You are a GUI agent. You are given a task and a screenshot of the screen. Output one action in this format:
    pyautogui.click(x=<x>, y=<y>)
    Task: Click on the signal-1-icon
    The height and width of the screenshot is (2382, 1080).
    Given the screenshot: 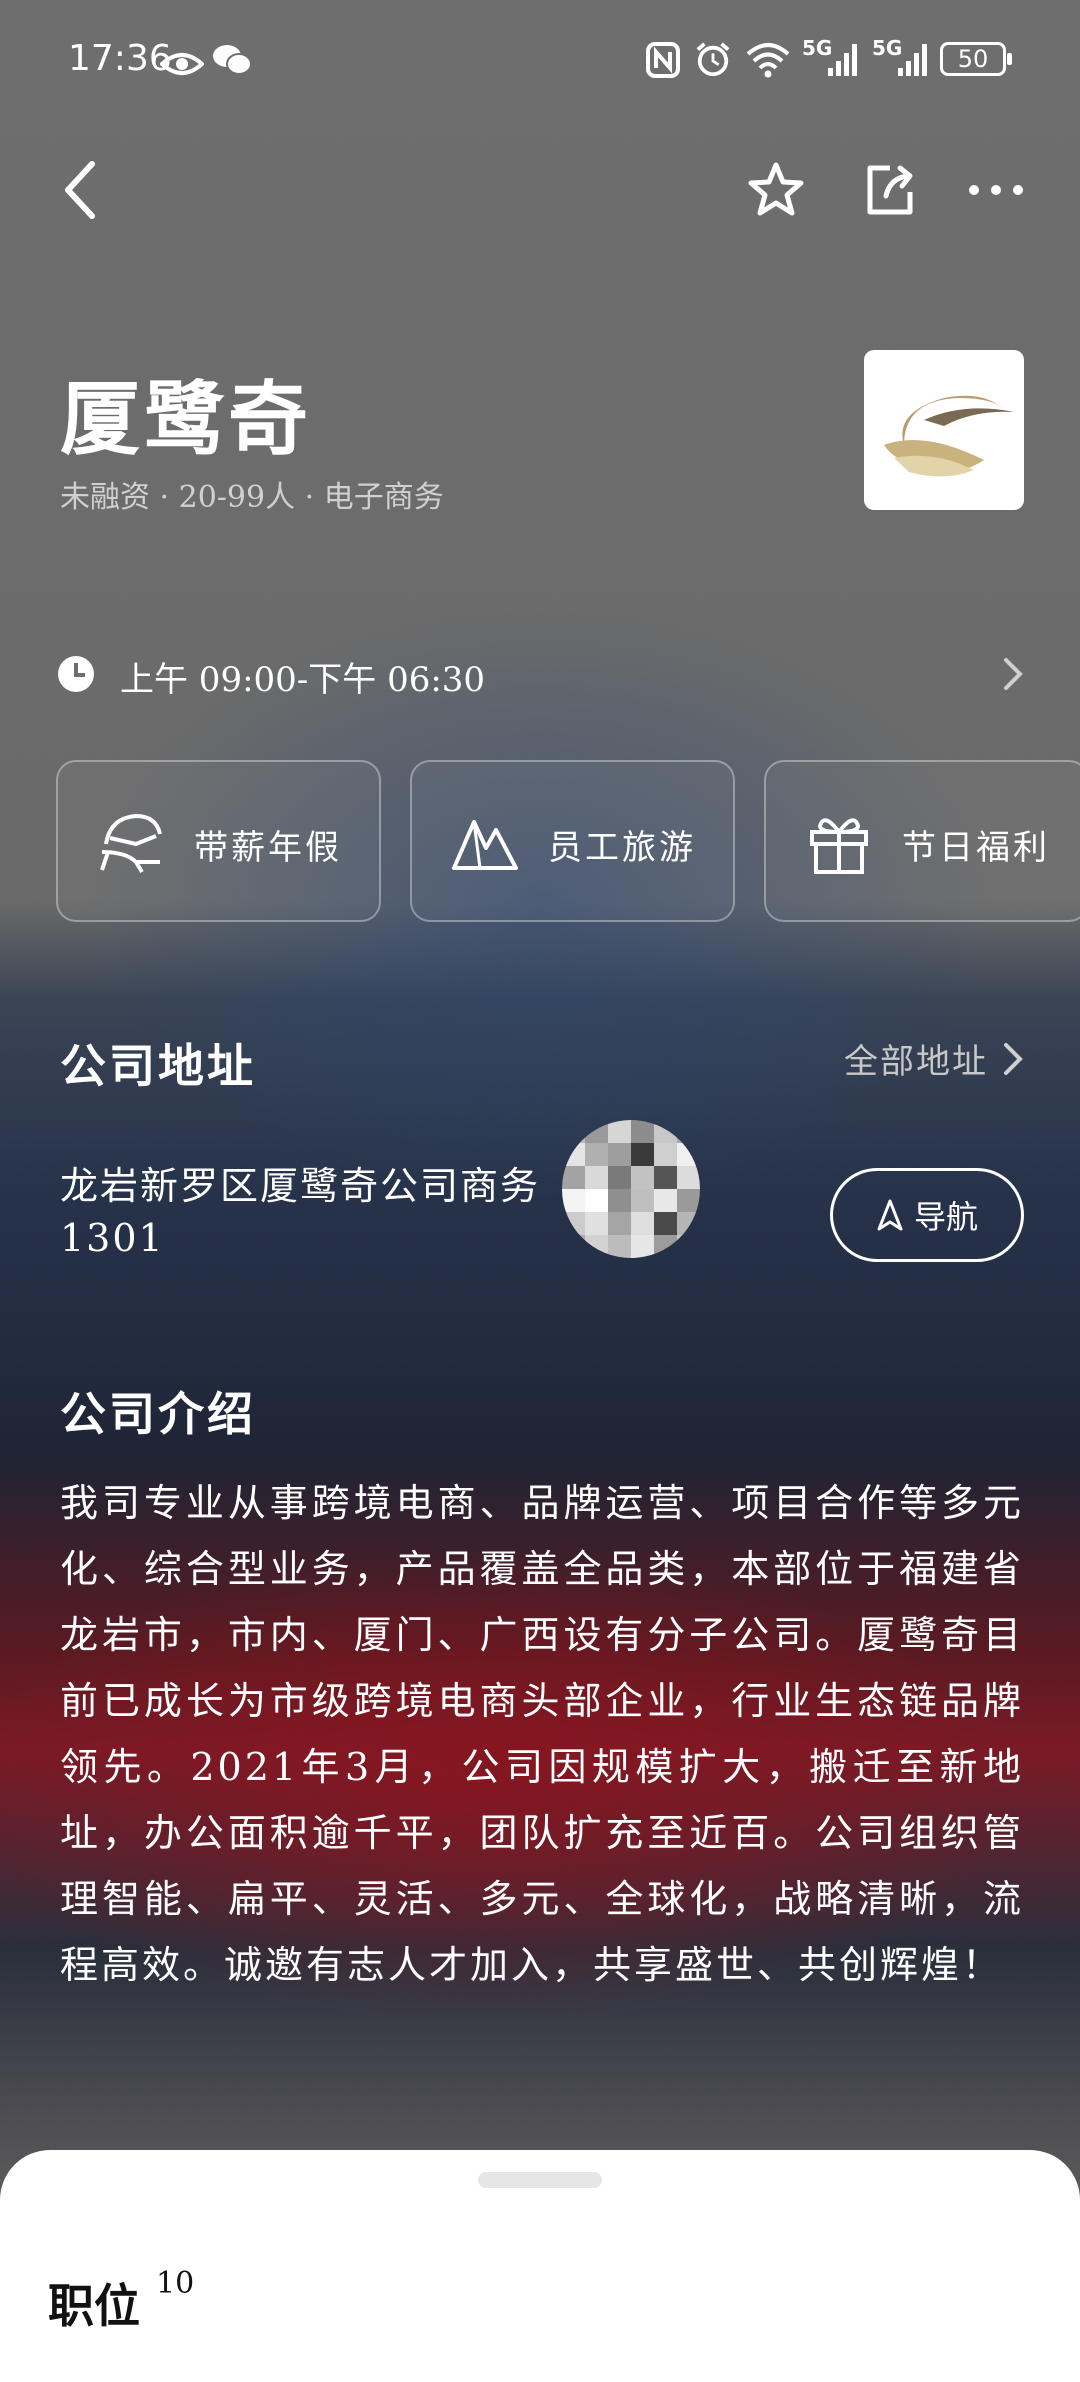 What is the action you would take?
    pyautogui.click(x=842, y=60)
    